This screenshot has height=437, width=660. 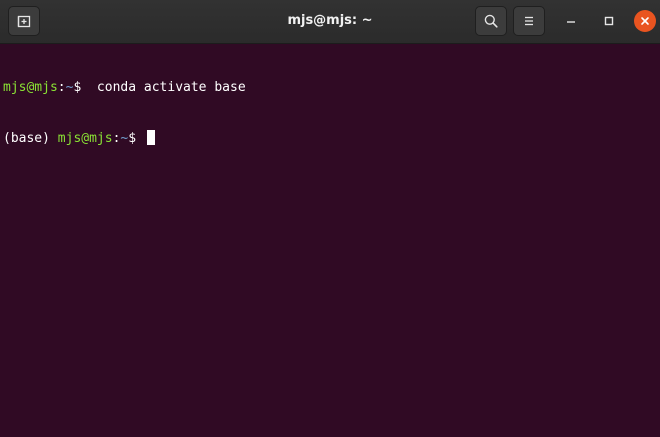 I want to click on prompt-dollar: $, so click(x=132, y=138).